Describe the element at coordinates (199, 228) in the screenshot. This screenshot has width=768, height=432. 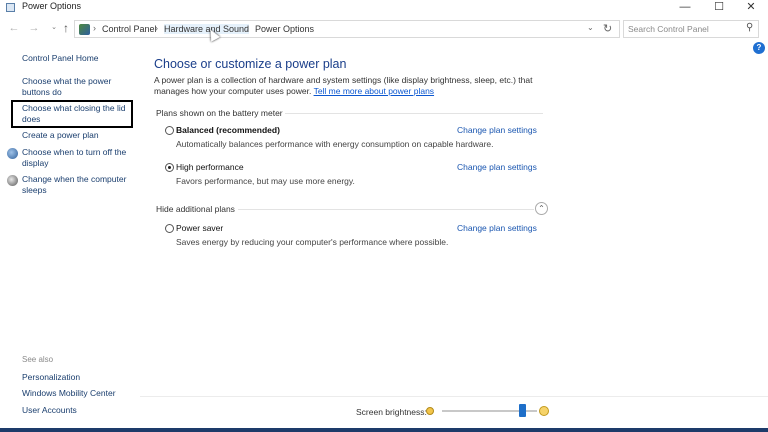
I see `power-saver-plan-name: Power saver` at that location.